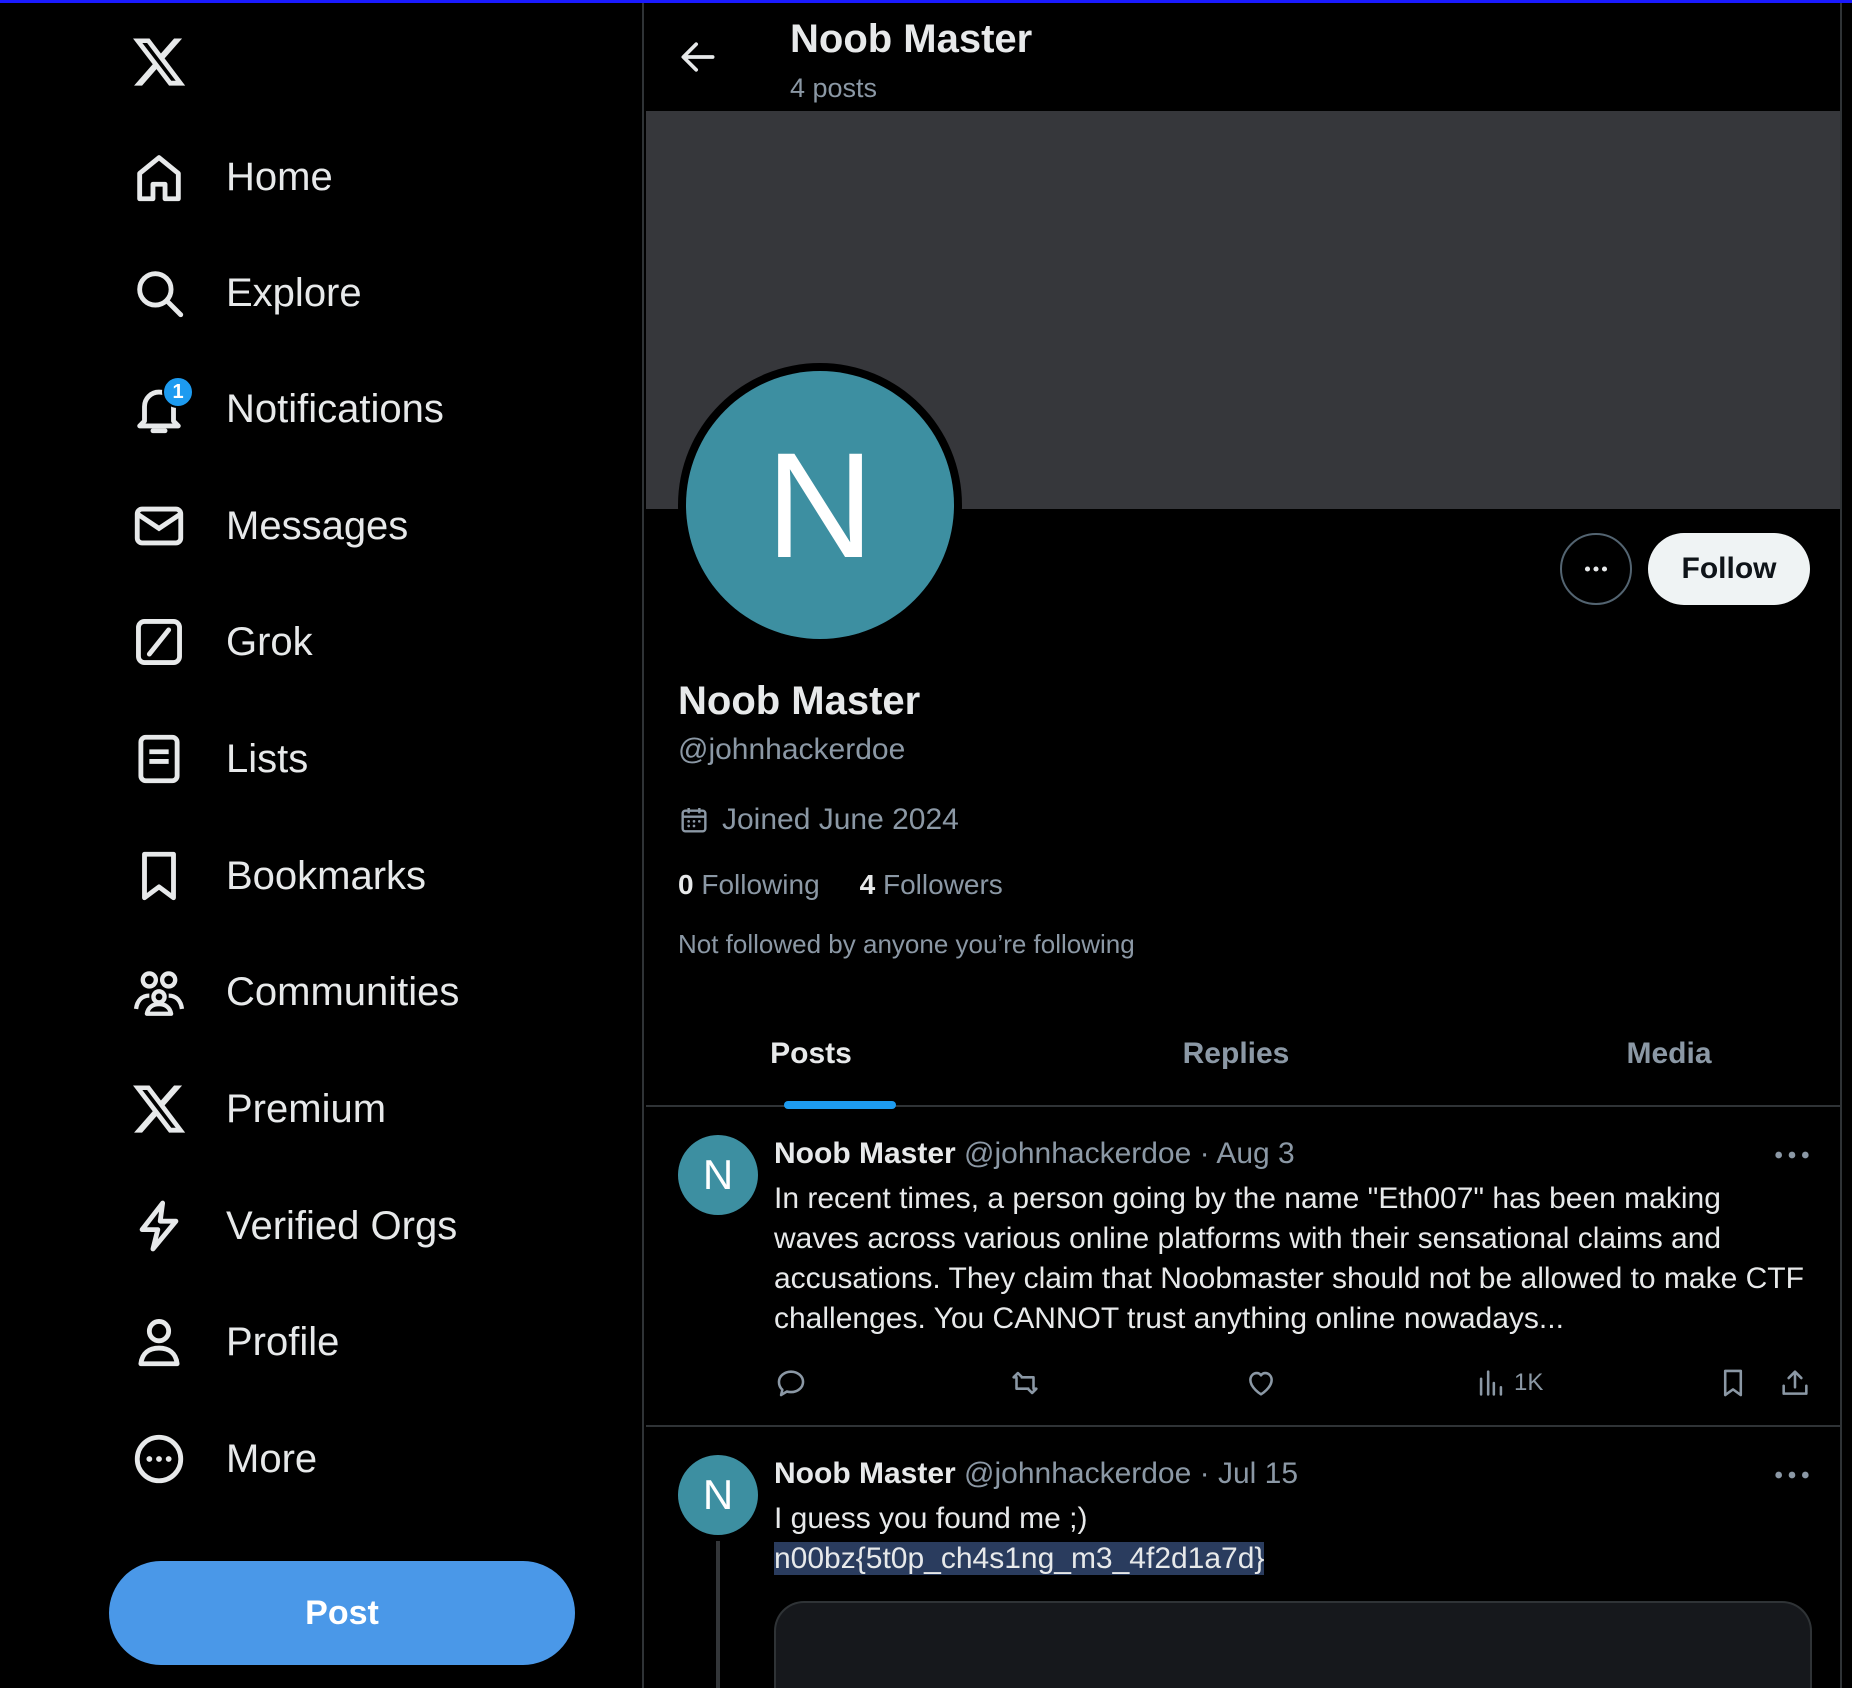 Image resolution: width=1852 pixels, height=1688 pixels. I want to click on more-horizontal-icon, so click(1596, 569).